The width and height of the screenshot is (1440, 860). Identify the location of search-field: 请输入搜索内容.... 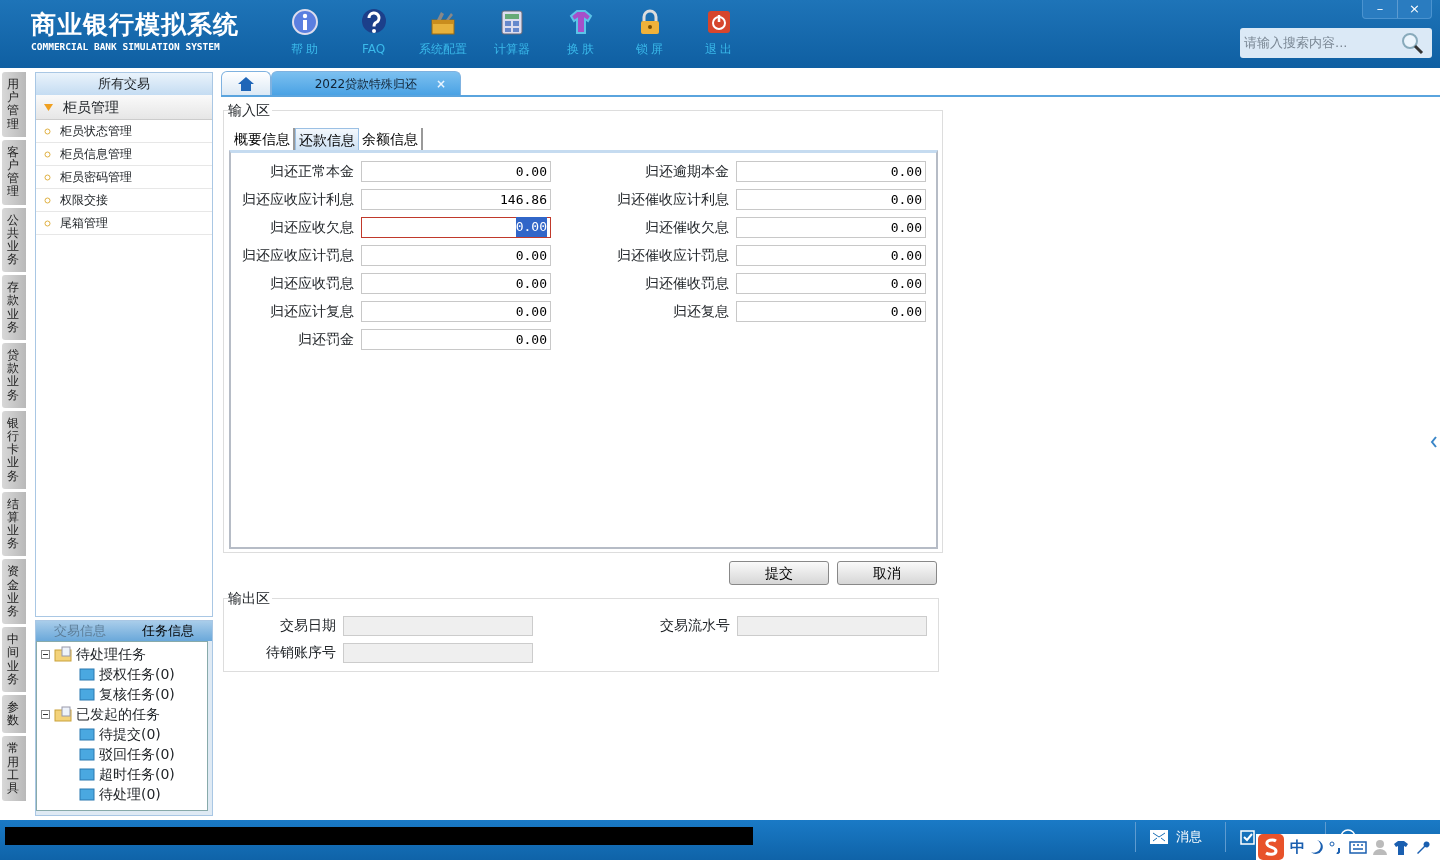
(1336, 43).